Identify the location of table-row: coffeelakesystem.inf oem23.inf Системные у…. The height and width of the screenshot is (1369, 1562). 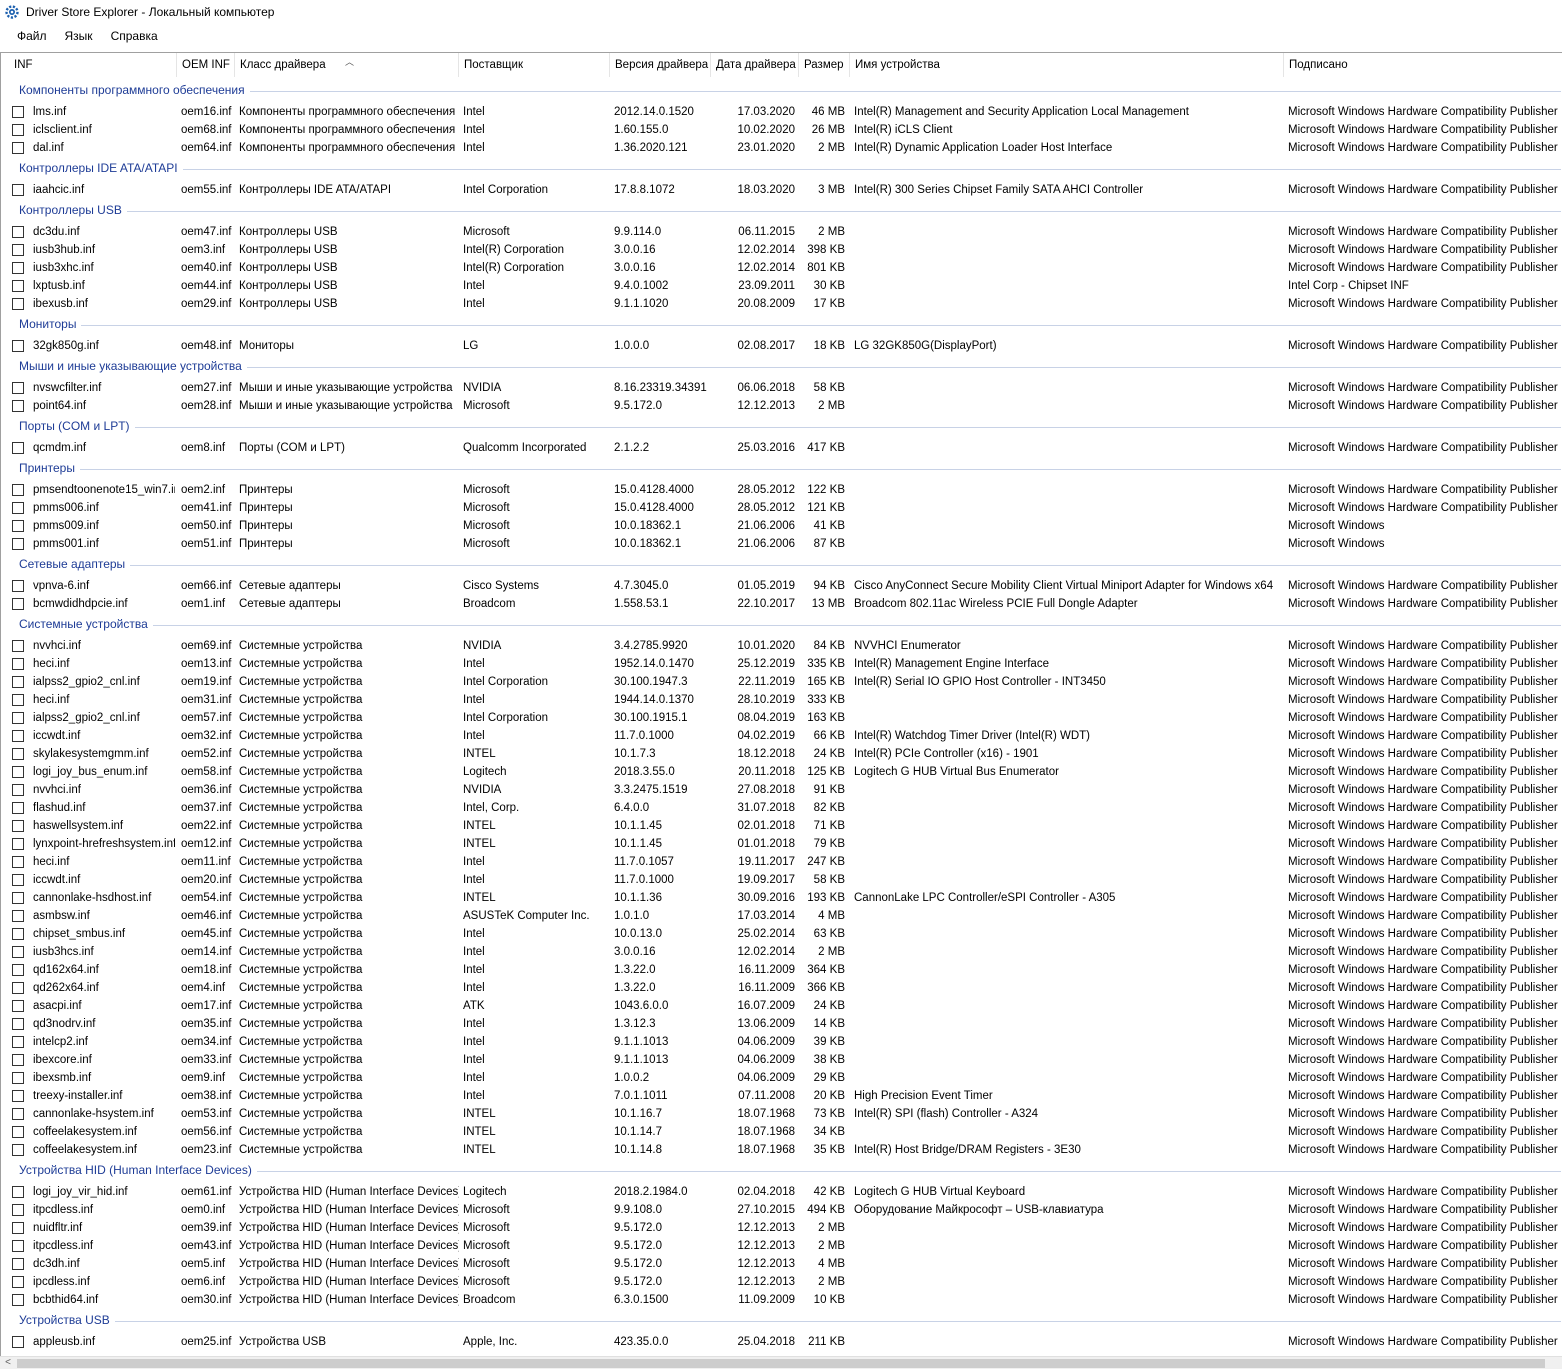
(781, 1150).